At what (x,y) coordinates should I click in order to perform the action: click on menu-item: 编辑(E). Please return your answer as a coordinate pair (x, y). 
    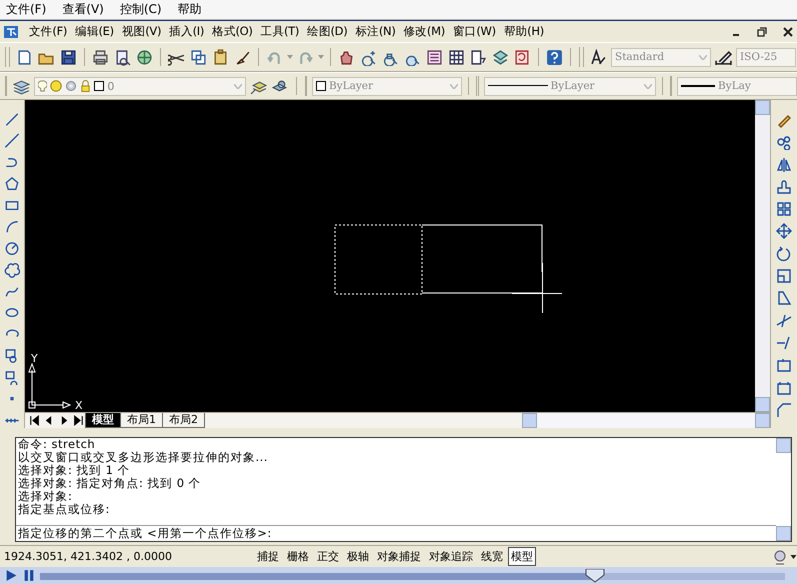
    Looking at the image, I should click on (94, 31).